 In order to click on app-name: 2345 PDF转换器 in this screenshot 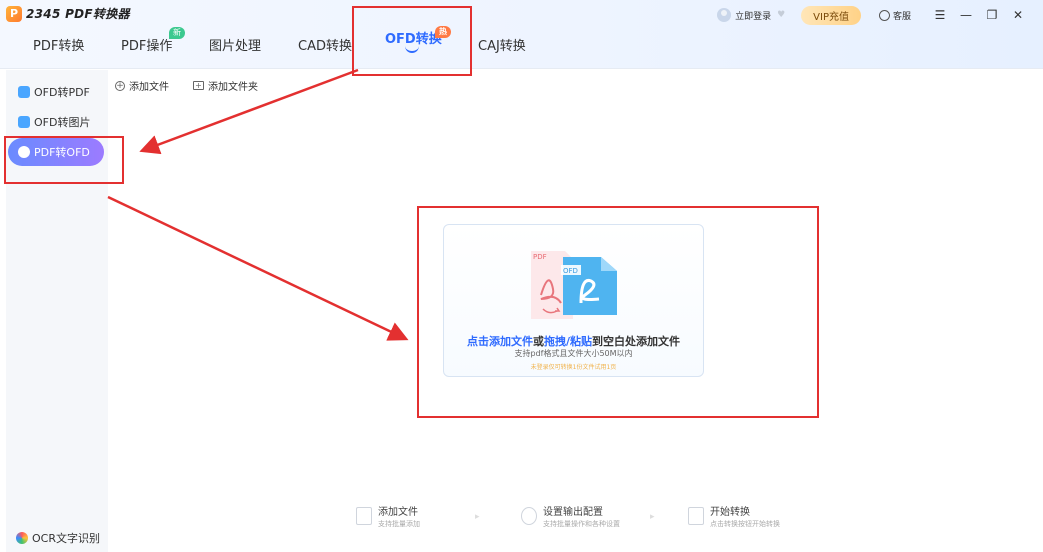, I will do `click(78, 14)`.